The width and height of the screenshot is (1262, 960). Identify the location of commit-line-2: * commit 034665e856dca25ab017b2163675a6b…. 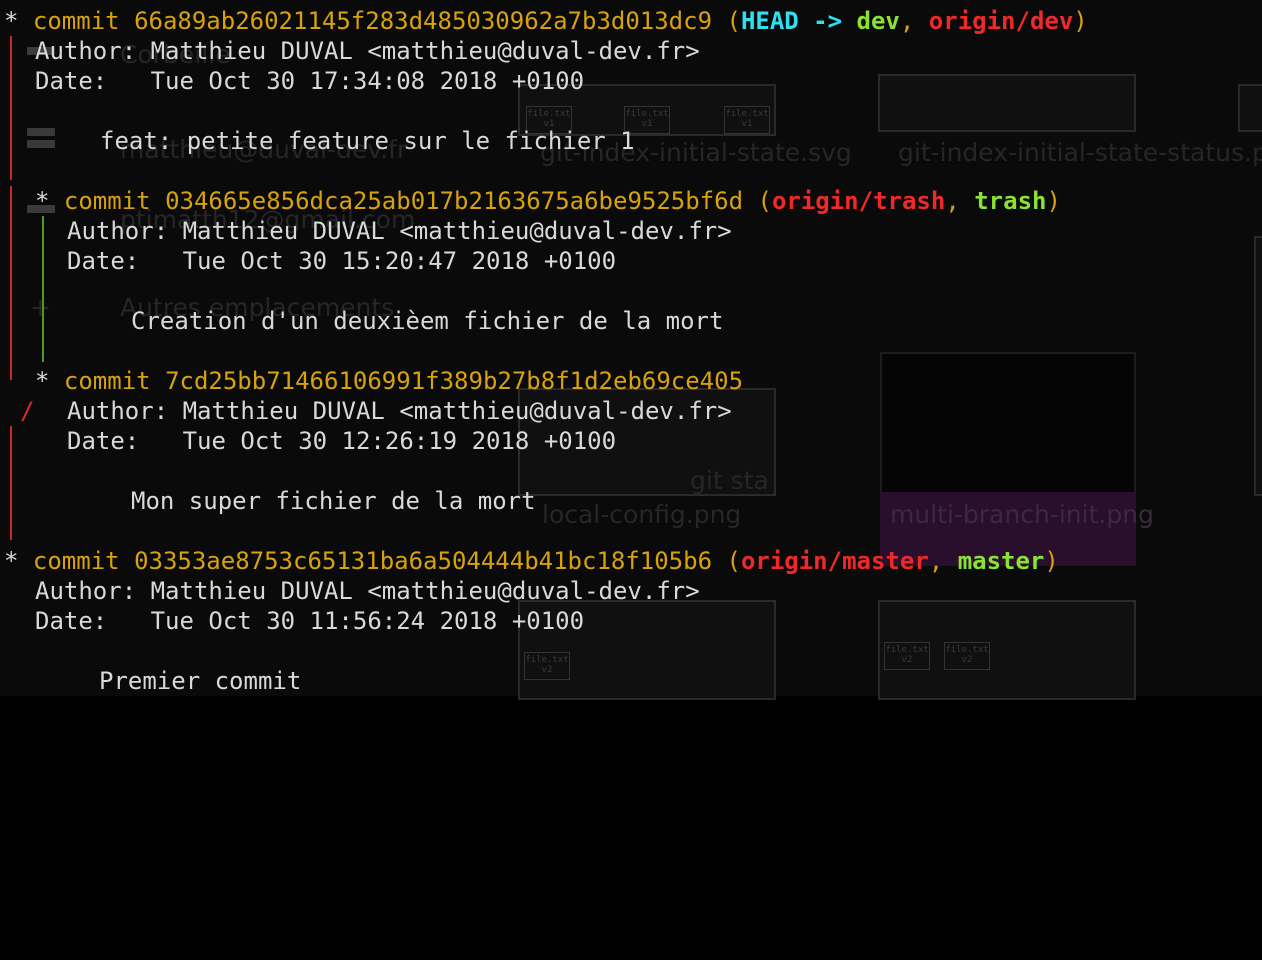
(548, 201).